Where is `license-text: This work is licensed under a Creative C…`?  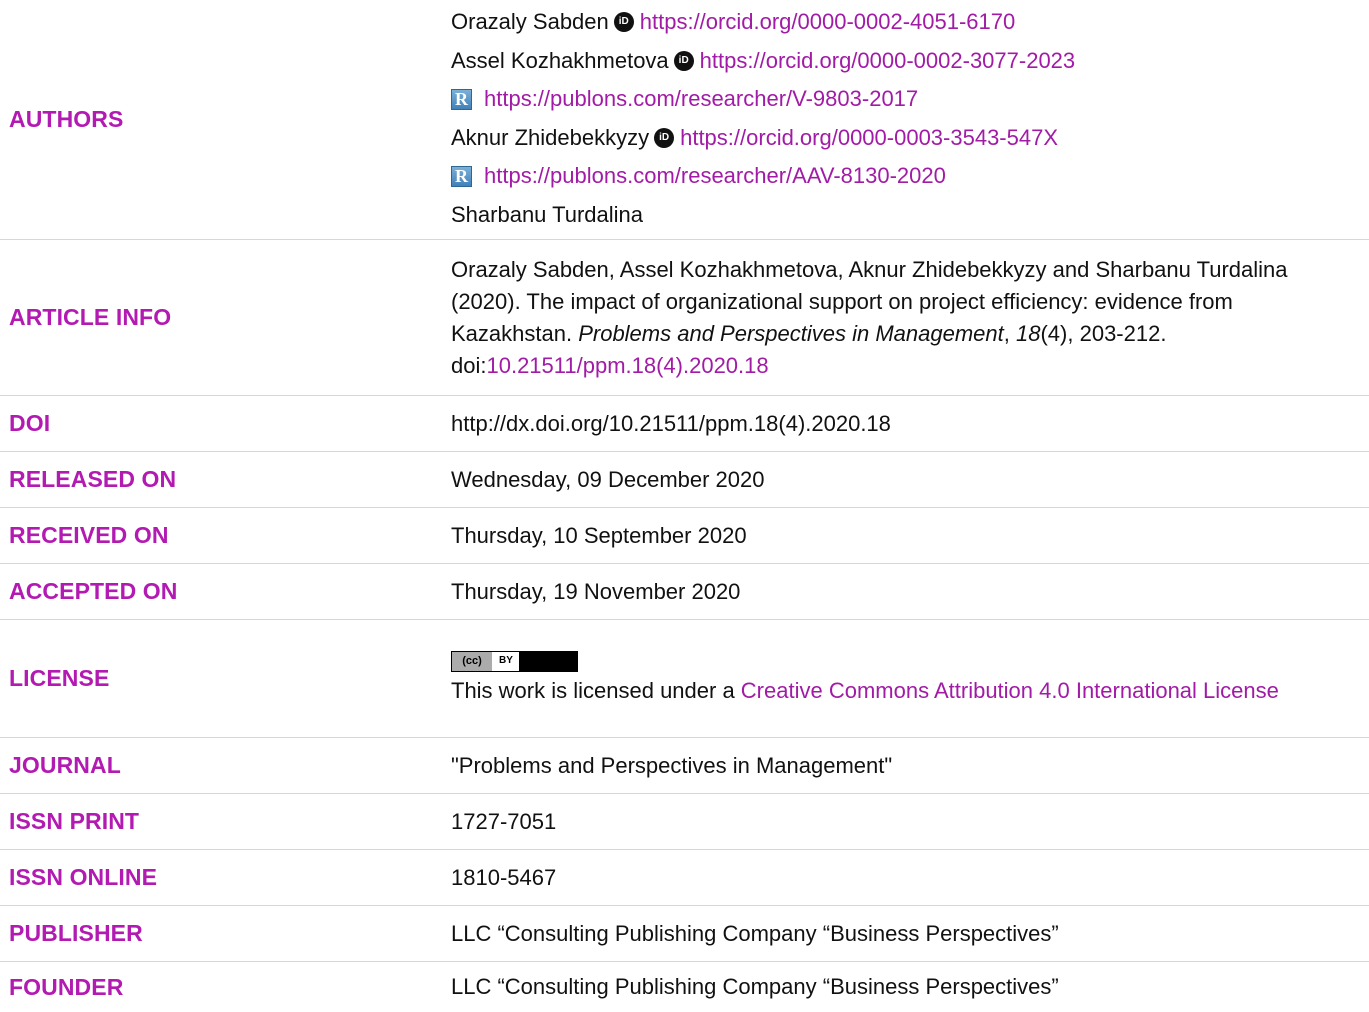 license-text: This work is licensed under a Creative C… is located at coordinates (890, 691).